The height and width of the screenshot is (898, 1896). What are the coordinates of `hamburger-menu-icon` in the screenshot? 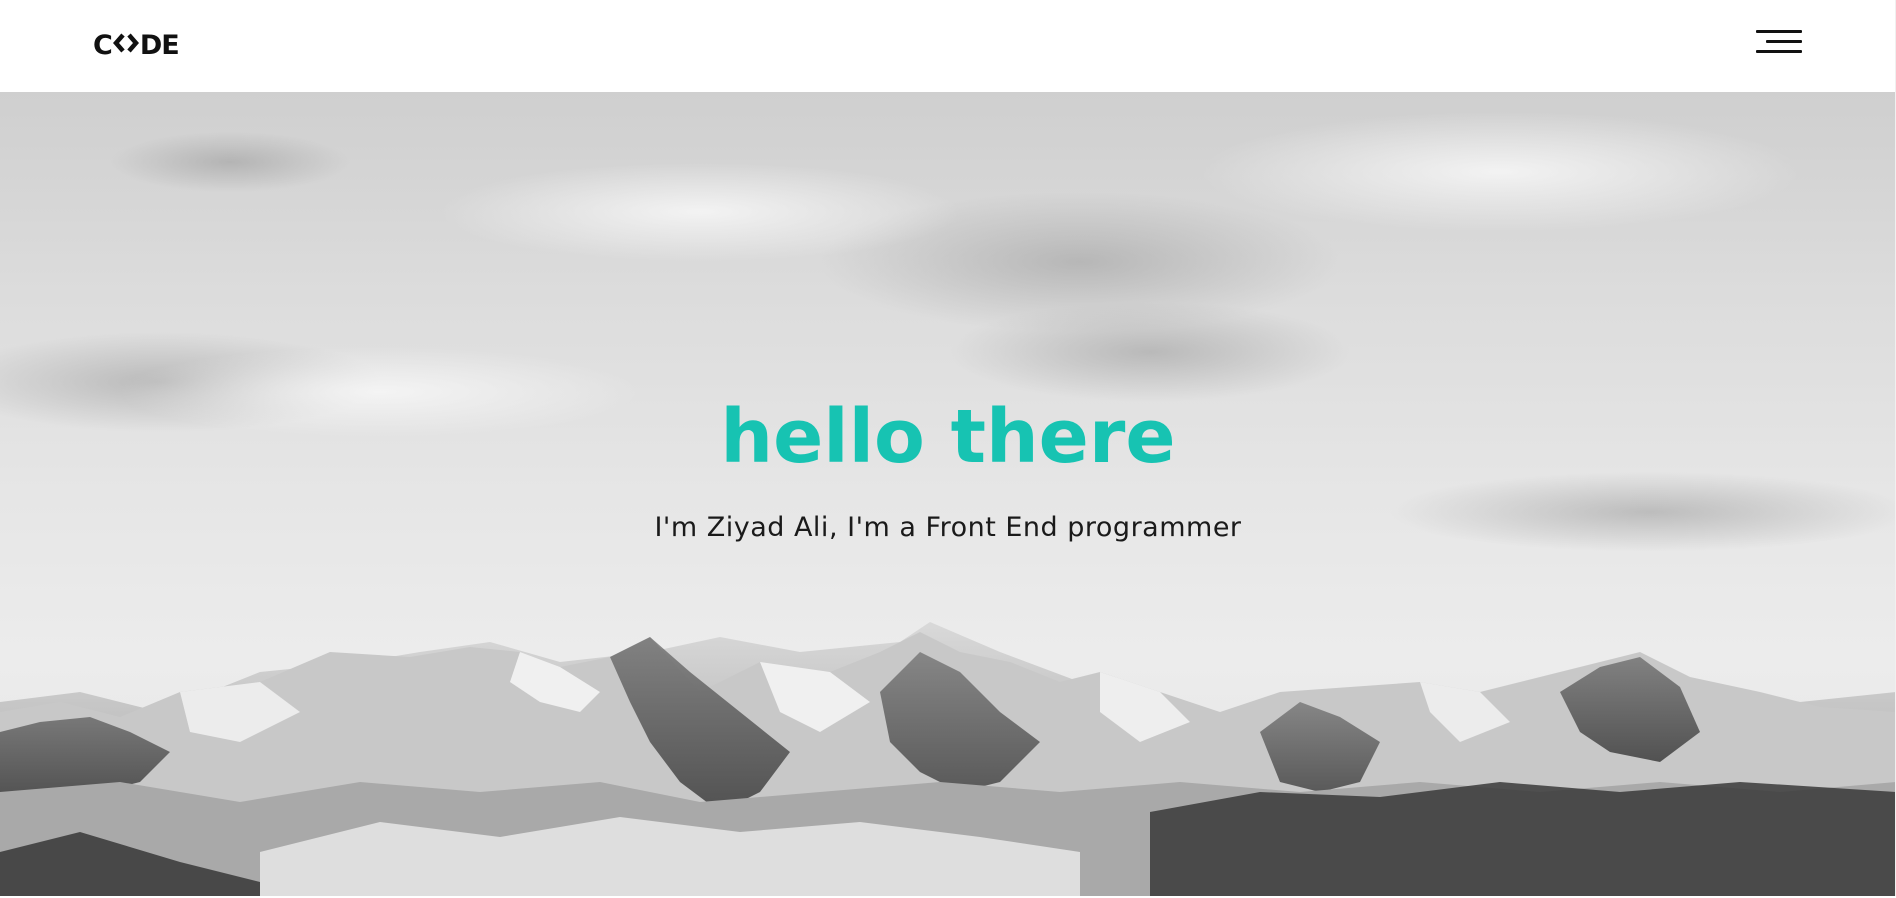 It's located at (1779, 42).